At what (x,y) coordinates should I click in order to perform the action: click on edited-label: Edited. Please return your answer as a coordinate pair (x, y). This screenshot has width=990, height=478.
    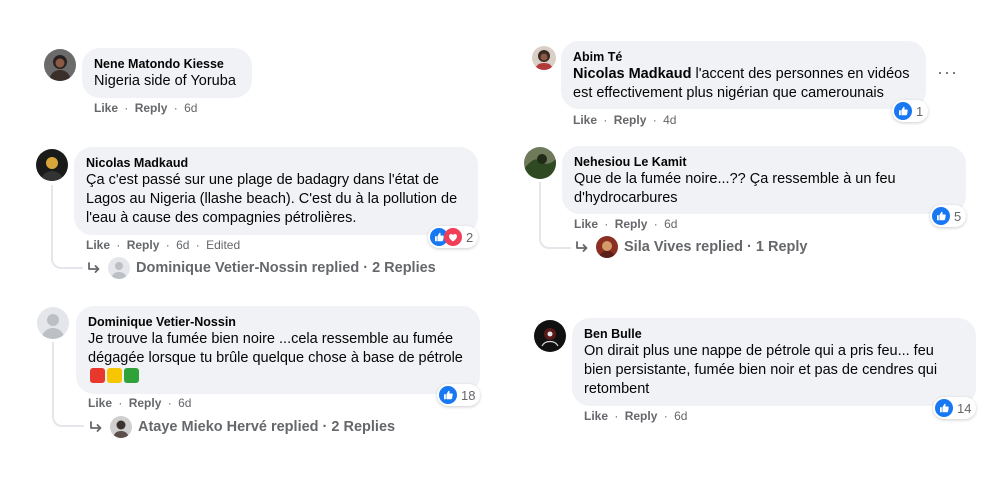
    Looking at the image, I should click on (223, 245).